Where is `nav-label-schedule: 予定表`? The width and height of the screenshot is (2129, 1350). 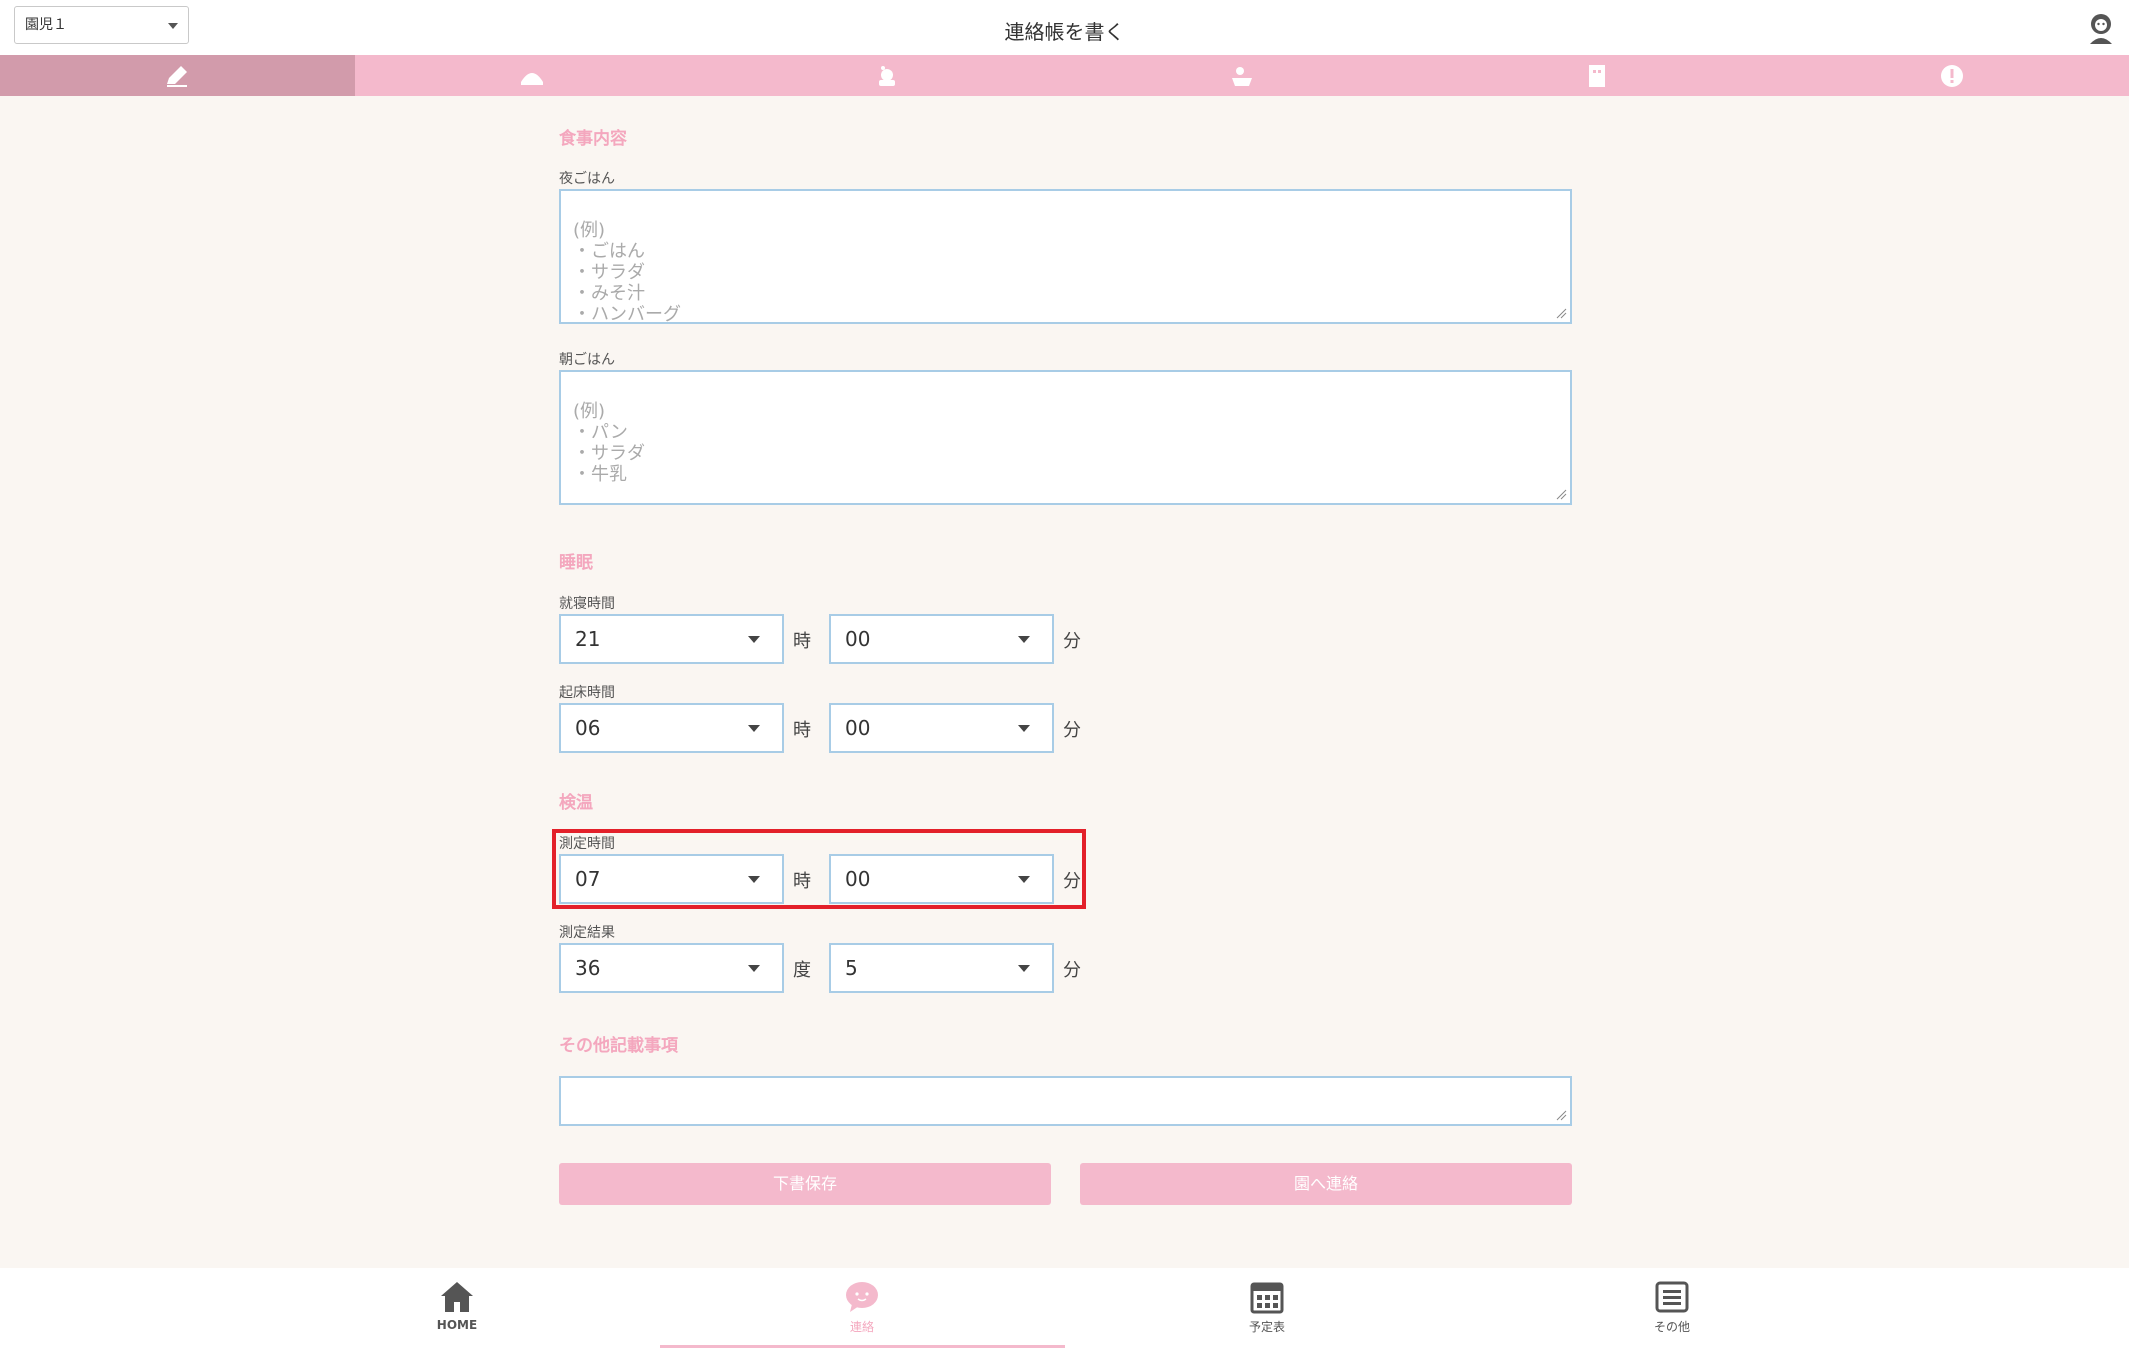 nav-label-schedule: 予定表 is located at coordinates (1266, 1327).